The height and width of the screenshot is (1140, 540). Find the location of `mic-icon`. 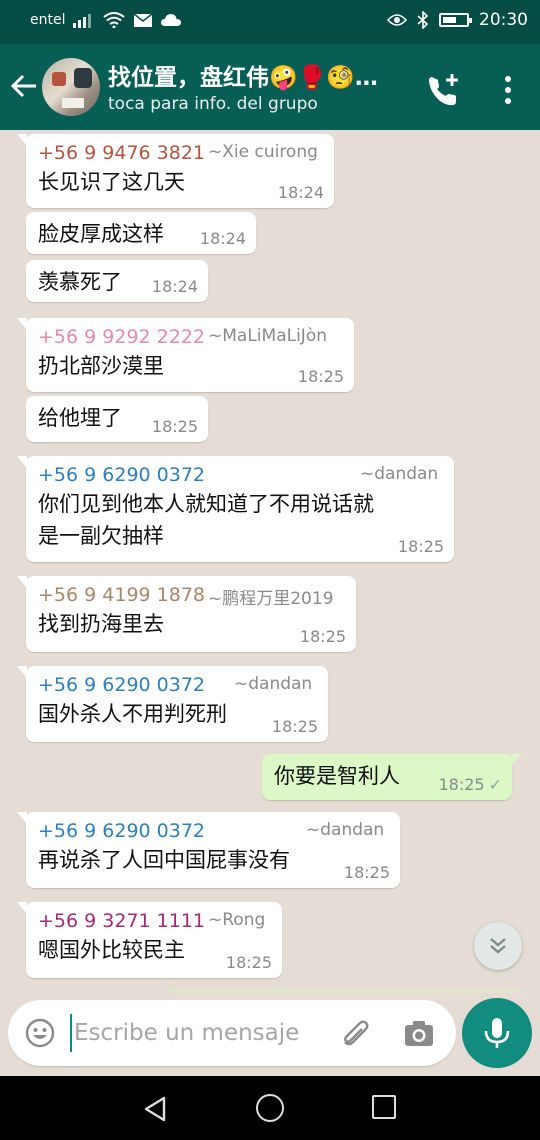

mic-icon is located at coordinates (497, 1033).